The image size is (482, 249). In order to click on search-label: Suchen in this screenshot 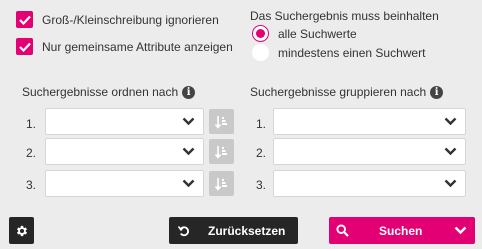, I will do `click(401, 230)`.